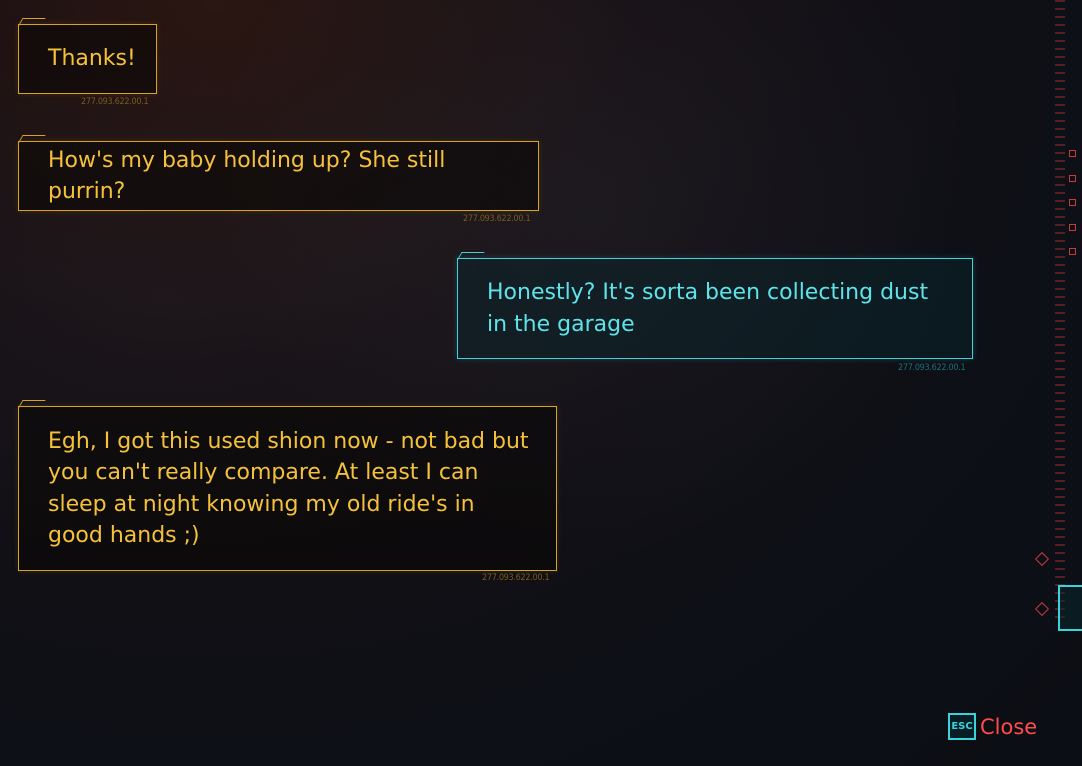  I want to click on side-panel-tab, so click(1070, 608).